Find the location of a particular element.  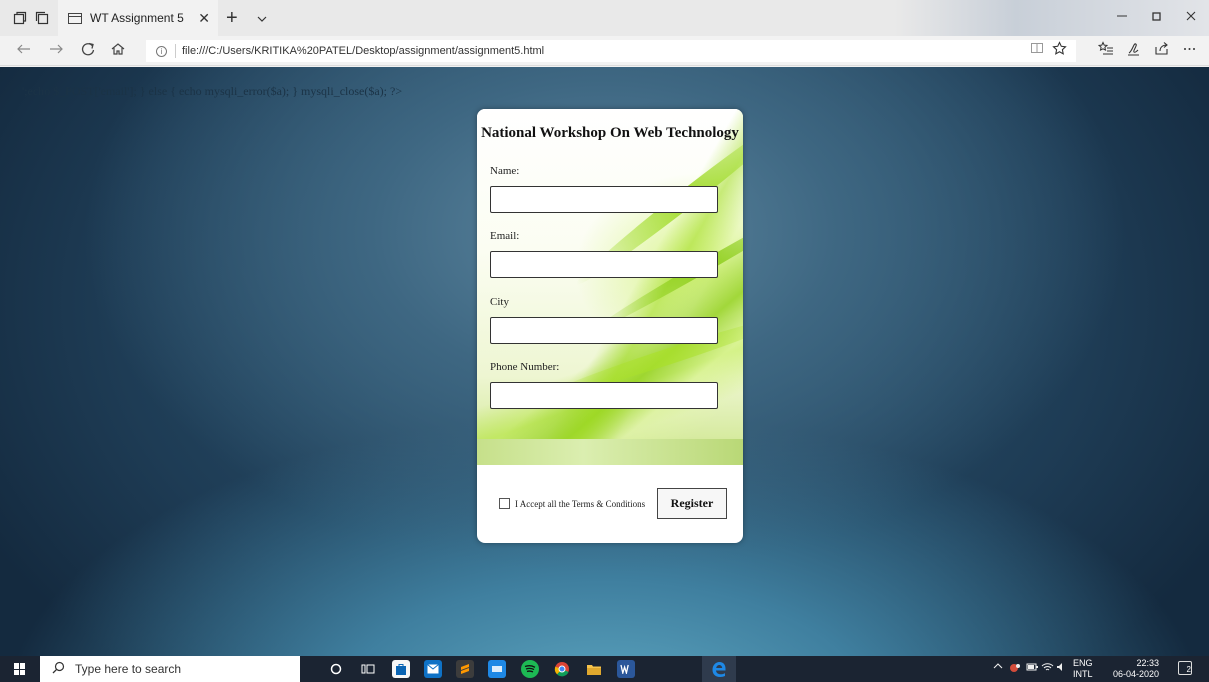

page-icon is located at coordinates (75, 18).